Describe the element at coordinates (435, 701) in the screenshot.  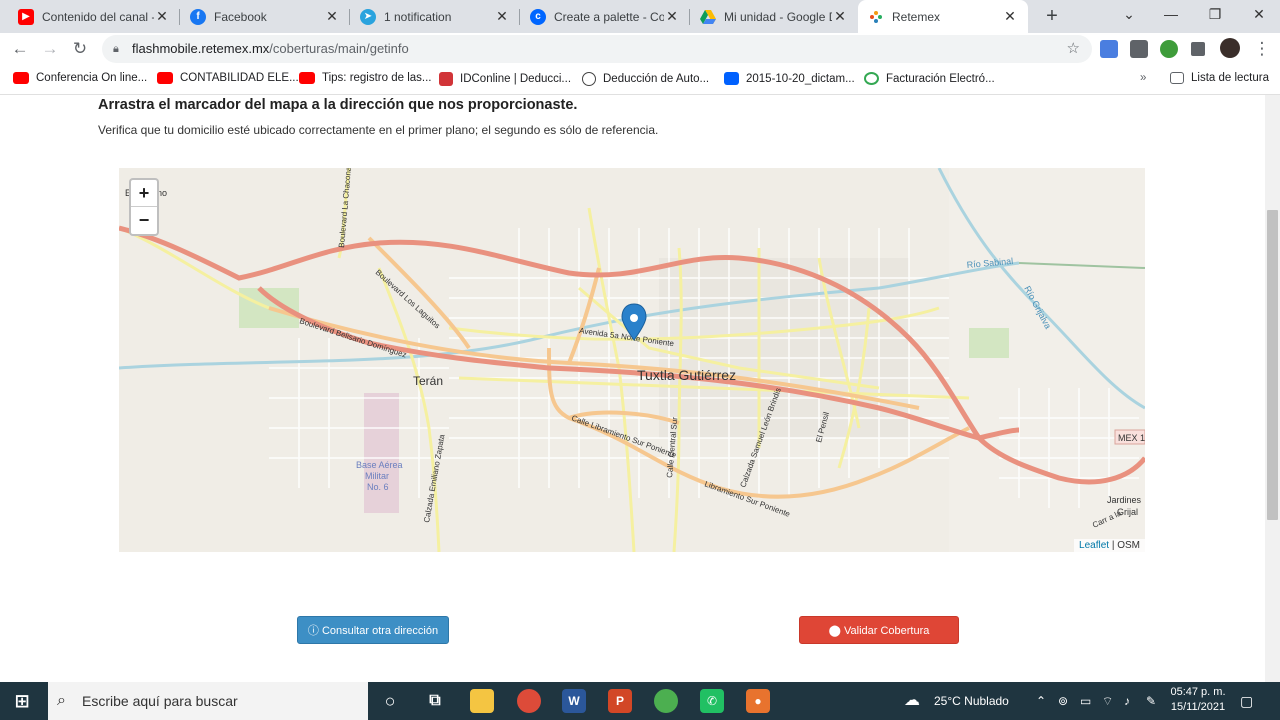
I see `task-view-icon: ⧉` at that location.